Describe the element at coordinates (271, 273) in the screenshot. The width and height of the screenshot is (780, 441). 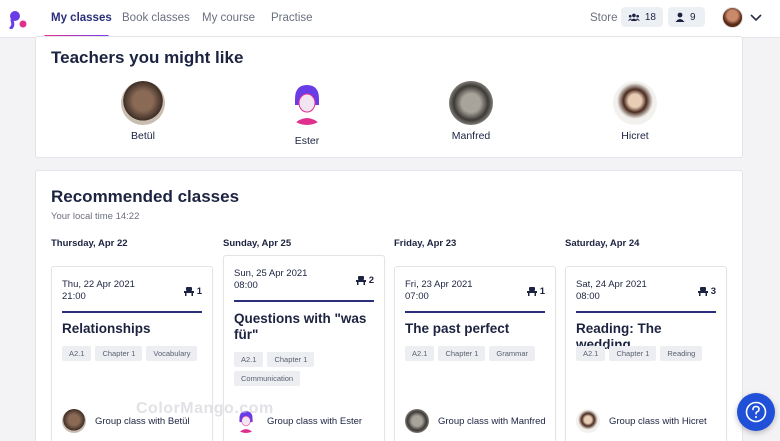
I see `class-date: Sun, 25 Apr 2021` at that location.